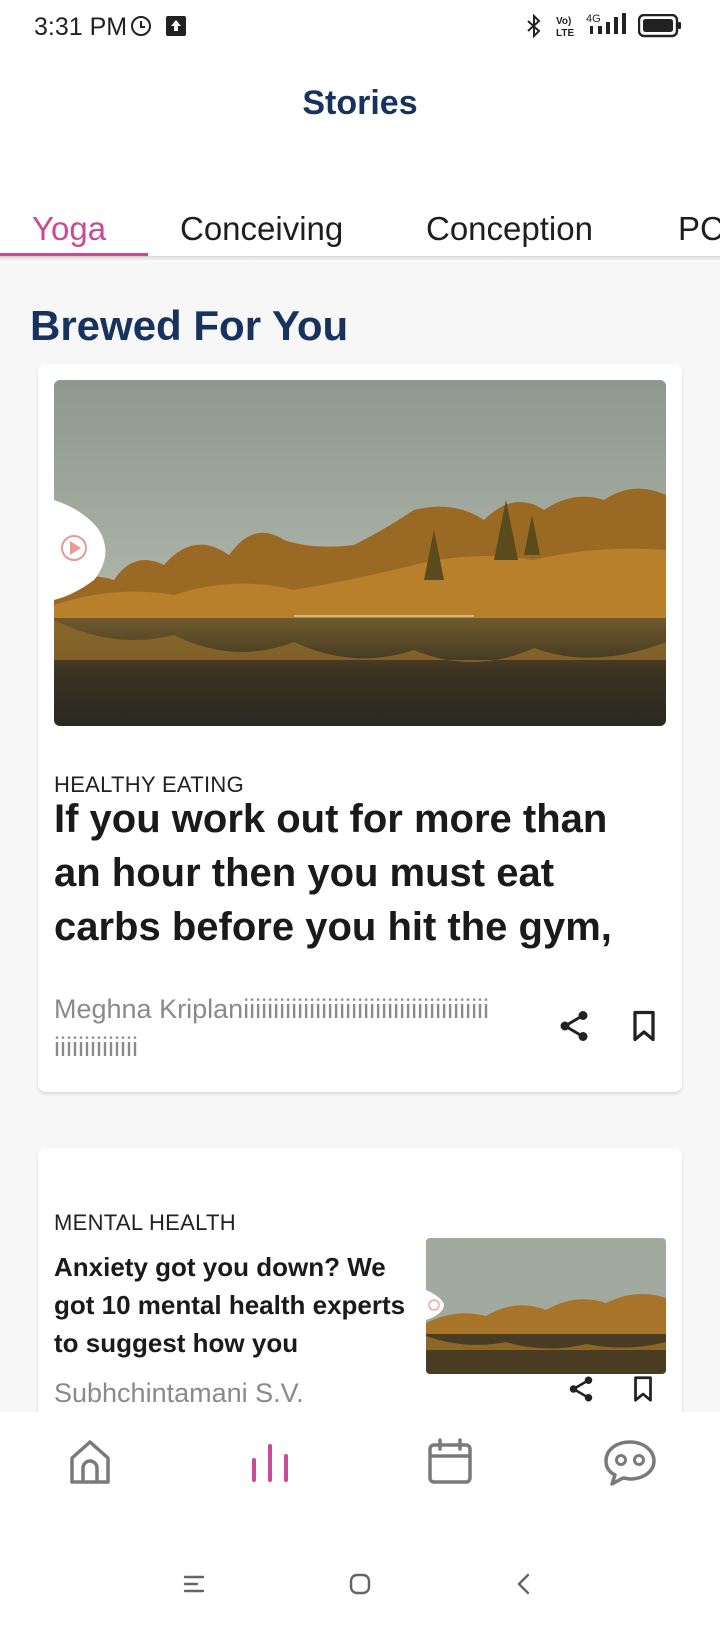  I want to click on bottom-nav, so click(360, 1462).